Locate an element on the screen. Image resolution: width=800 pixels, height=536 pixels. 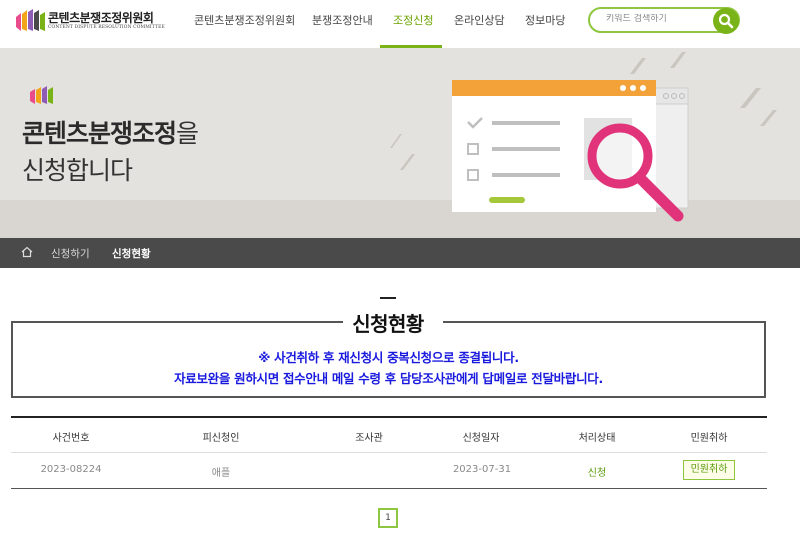
logo-subtitle: CONTENT DISPUTE RESOLUTION COMMITTEE is located at coordinates (106, 27).